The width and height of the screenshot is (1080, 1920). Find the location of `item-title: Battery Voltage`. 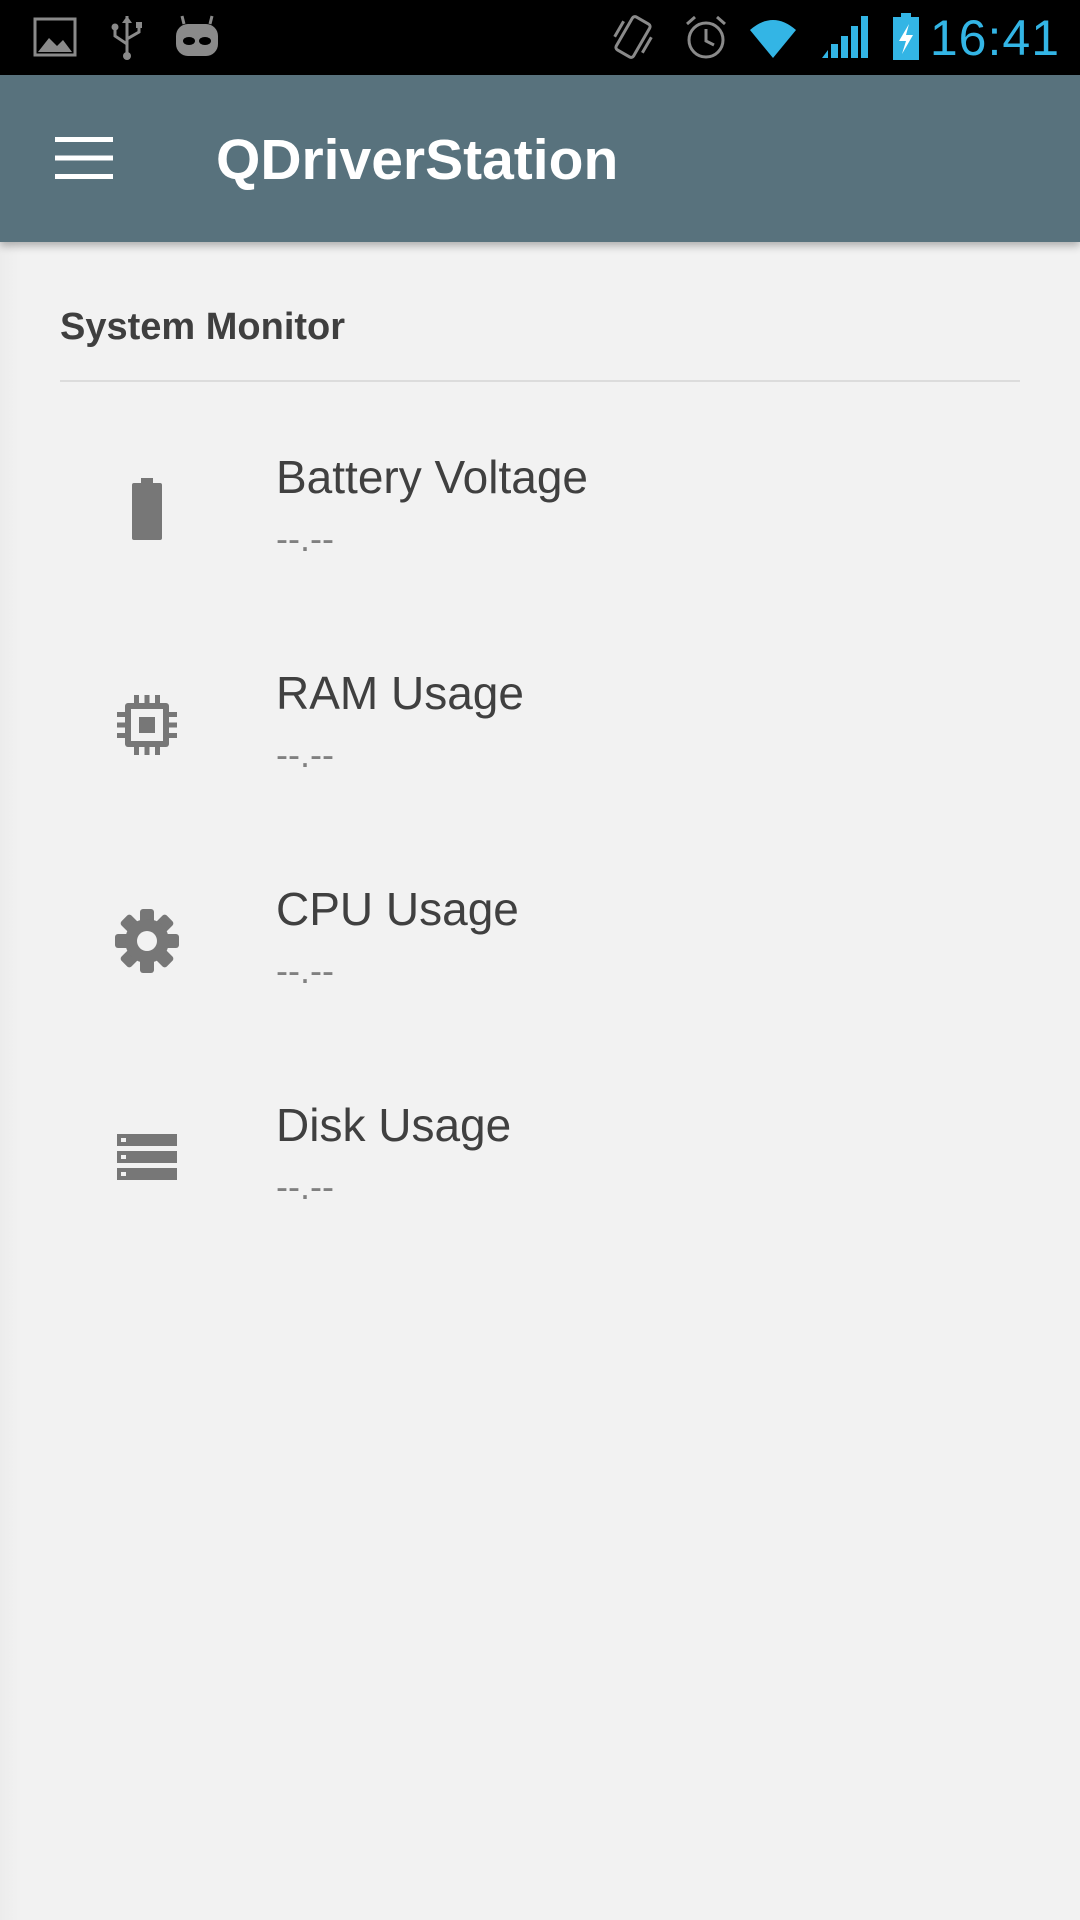

item-title: Battery Voltage is located at coordinates (432, 477).